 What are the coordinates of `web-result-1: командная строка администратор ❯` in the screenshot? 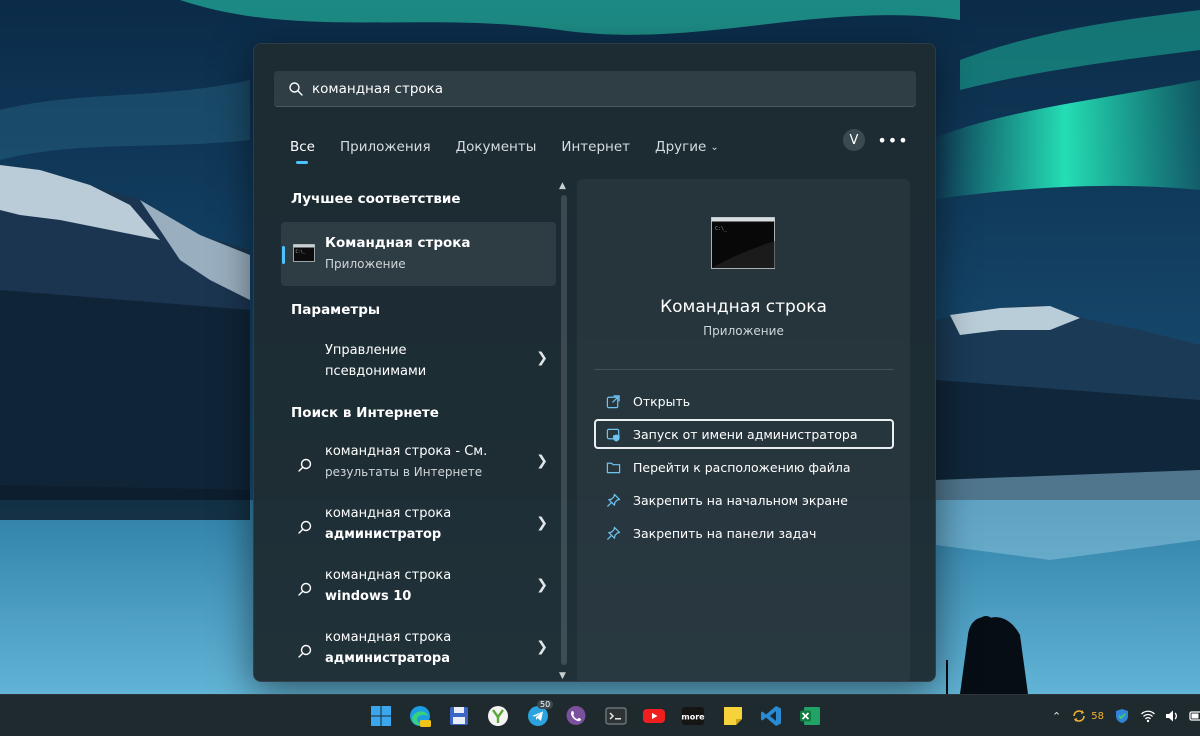 It's located at (418, 527).